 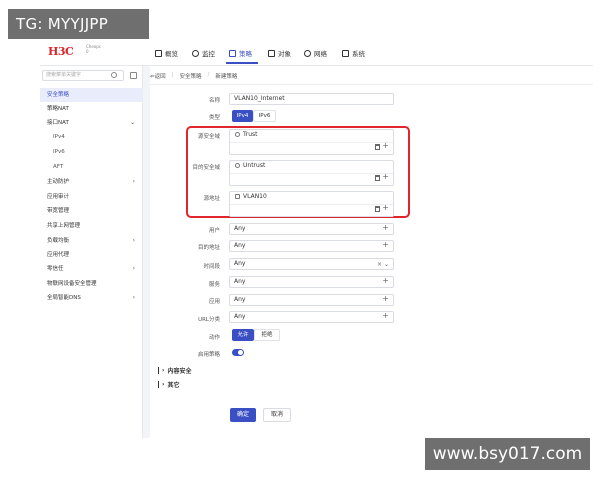 What do you see at coordinates (353, 53) in the screenshot?
I see `nav-system: 系统` at bounding box center [353, 53].